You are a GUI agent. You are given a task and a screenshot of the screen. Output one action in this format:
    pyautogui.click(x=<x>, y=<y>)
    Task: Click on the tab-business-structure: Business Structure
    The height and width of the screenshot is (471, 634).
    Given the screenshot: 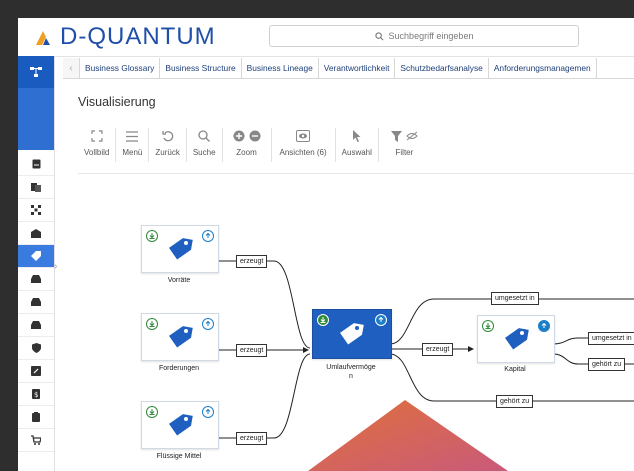 What is the action you would take?
    pyautogui.click(x=201, y=68)
    